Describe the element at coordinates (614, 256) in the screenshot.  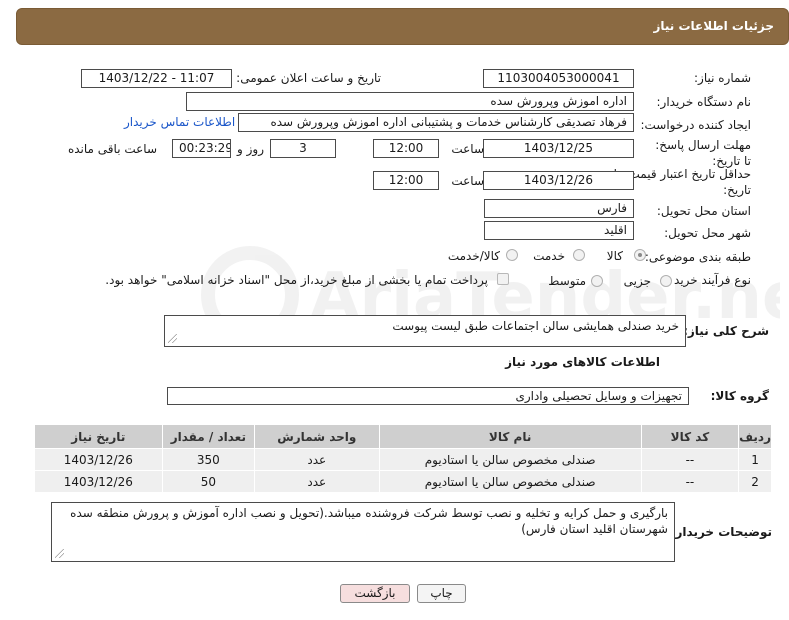
I see `category-option-goods: کالا` at that location.